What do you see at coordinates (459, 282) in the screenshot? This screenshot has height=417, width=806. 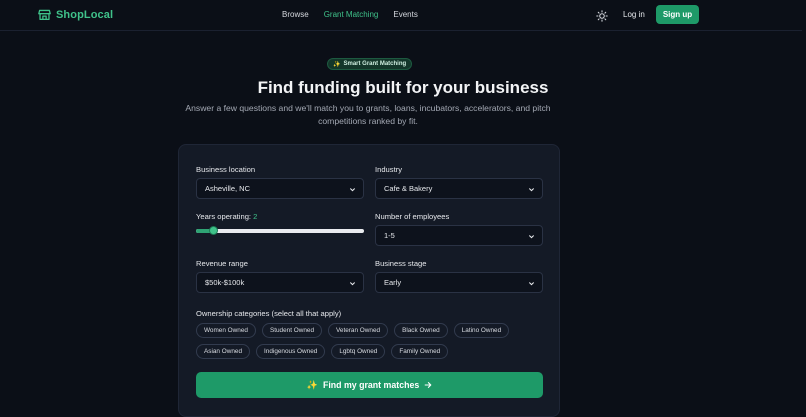 I see `stage-select: Early` at bounding box center [459, 282].